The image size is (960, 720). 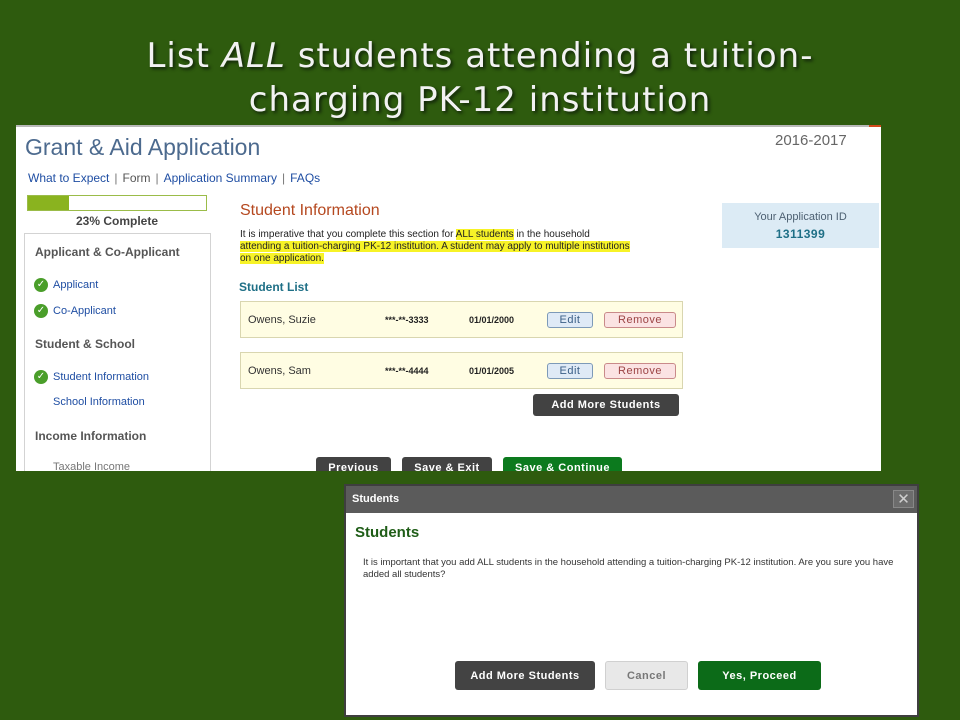 What do you see at coordinates (274, 287) in the screenshot?
I see `student-list-title: Student List` at bounding box center [274, 287].